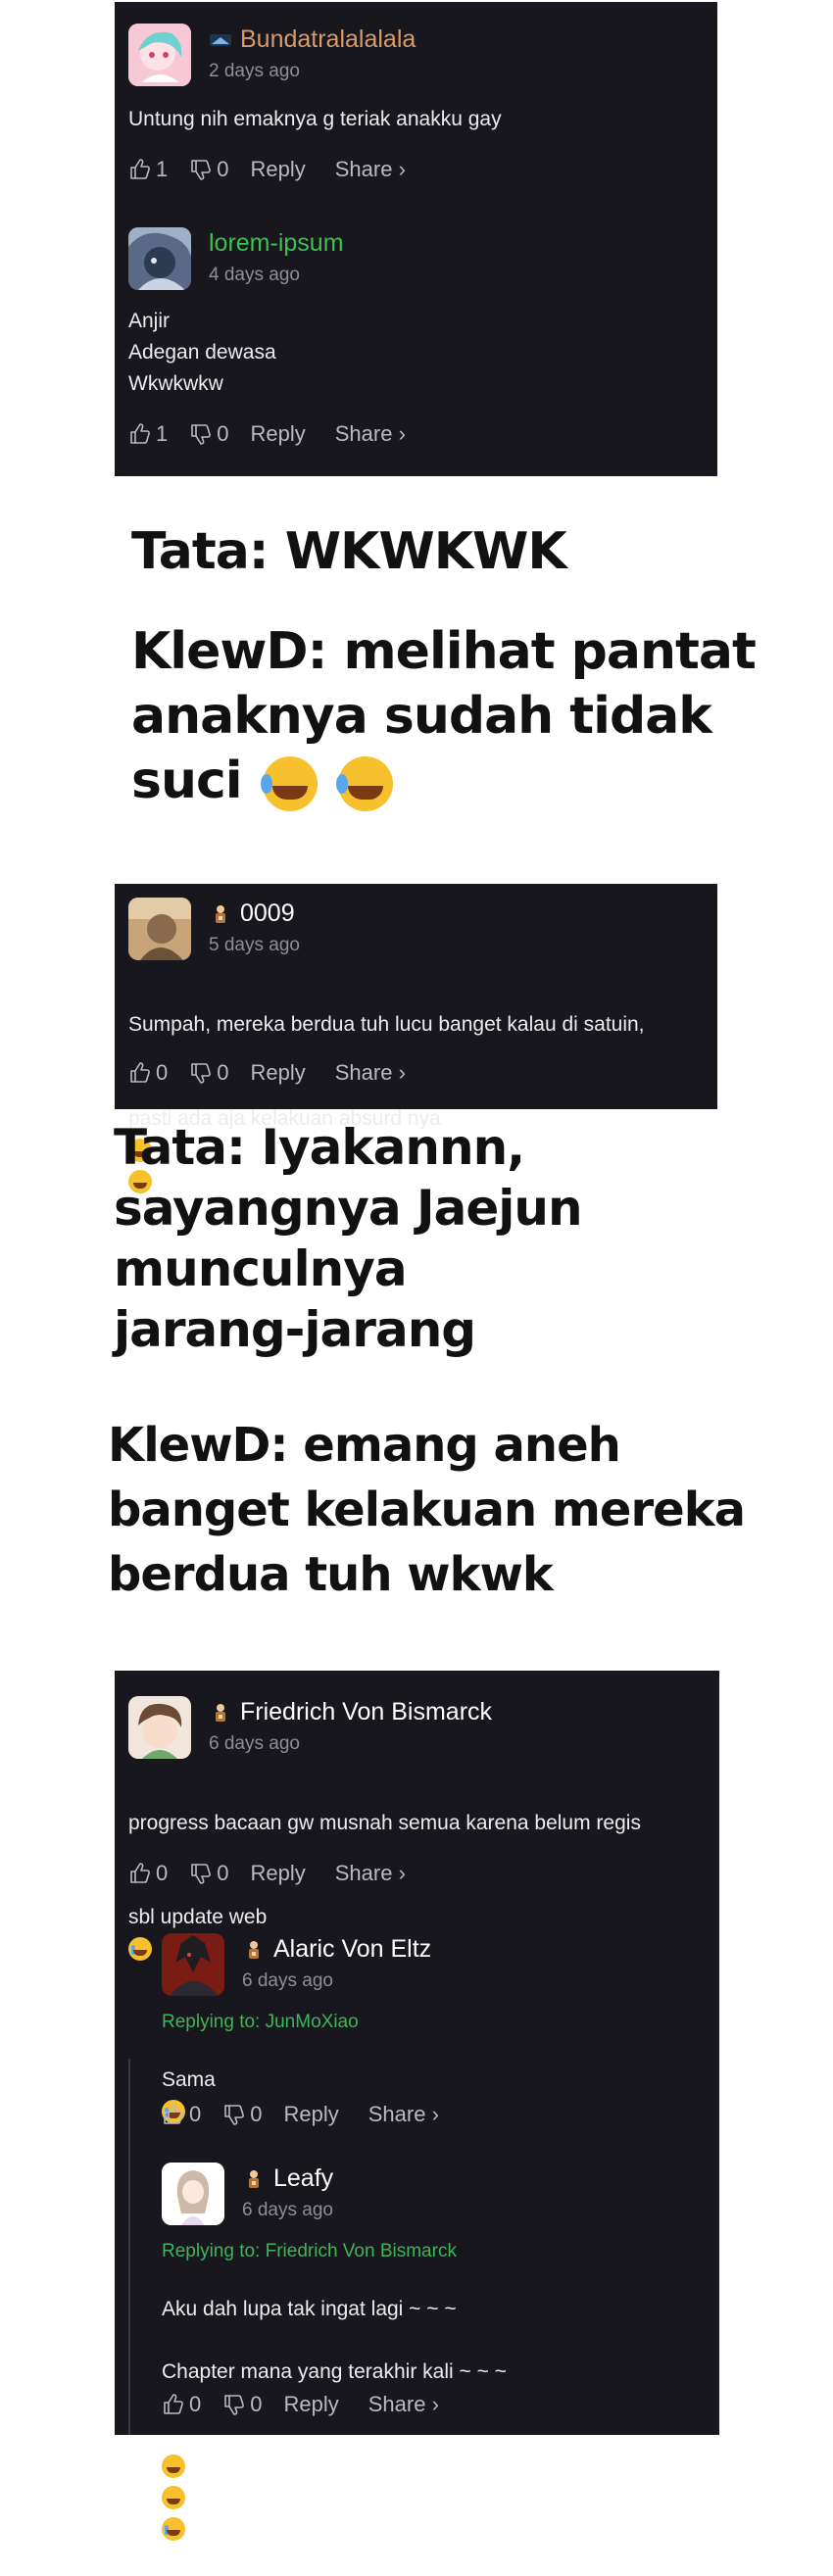 The image size is (833, 2576). Describe the element at coordinates (267, 913) in the screenshot. I see `username-text: 0009` at that location.